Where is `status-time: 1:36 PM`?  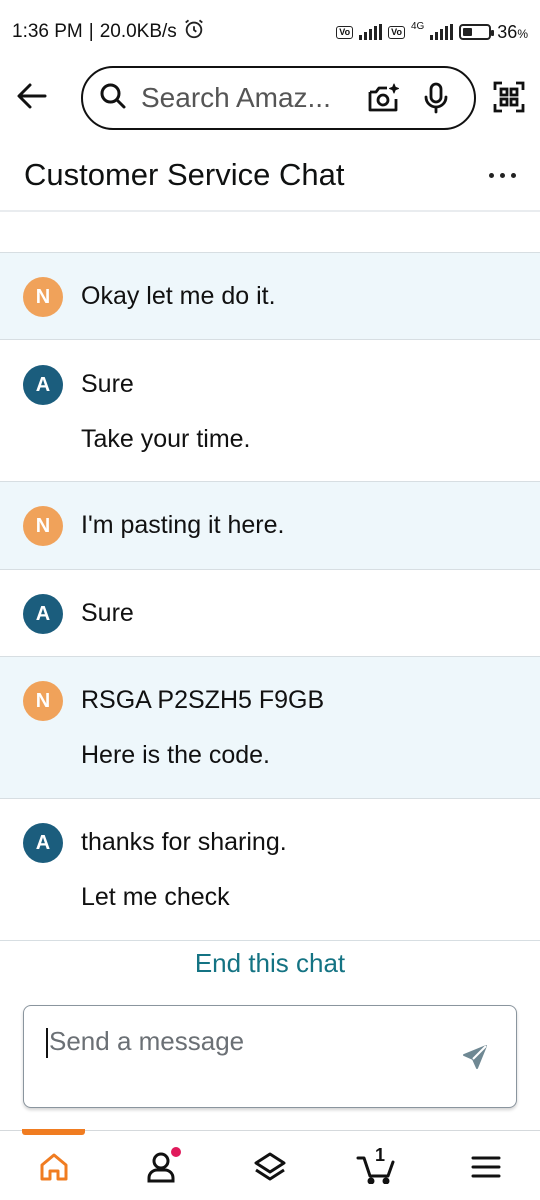 status-time: 1:36 PM is located at coordinates (47, 31).